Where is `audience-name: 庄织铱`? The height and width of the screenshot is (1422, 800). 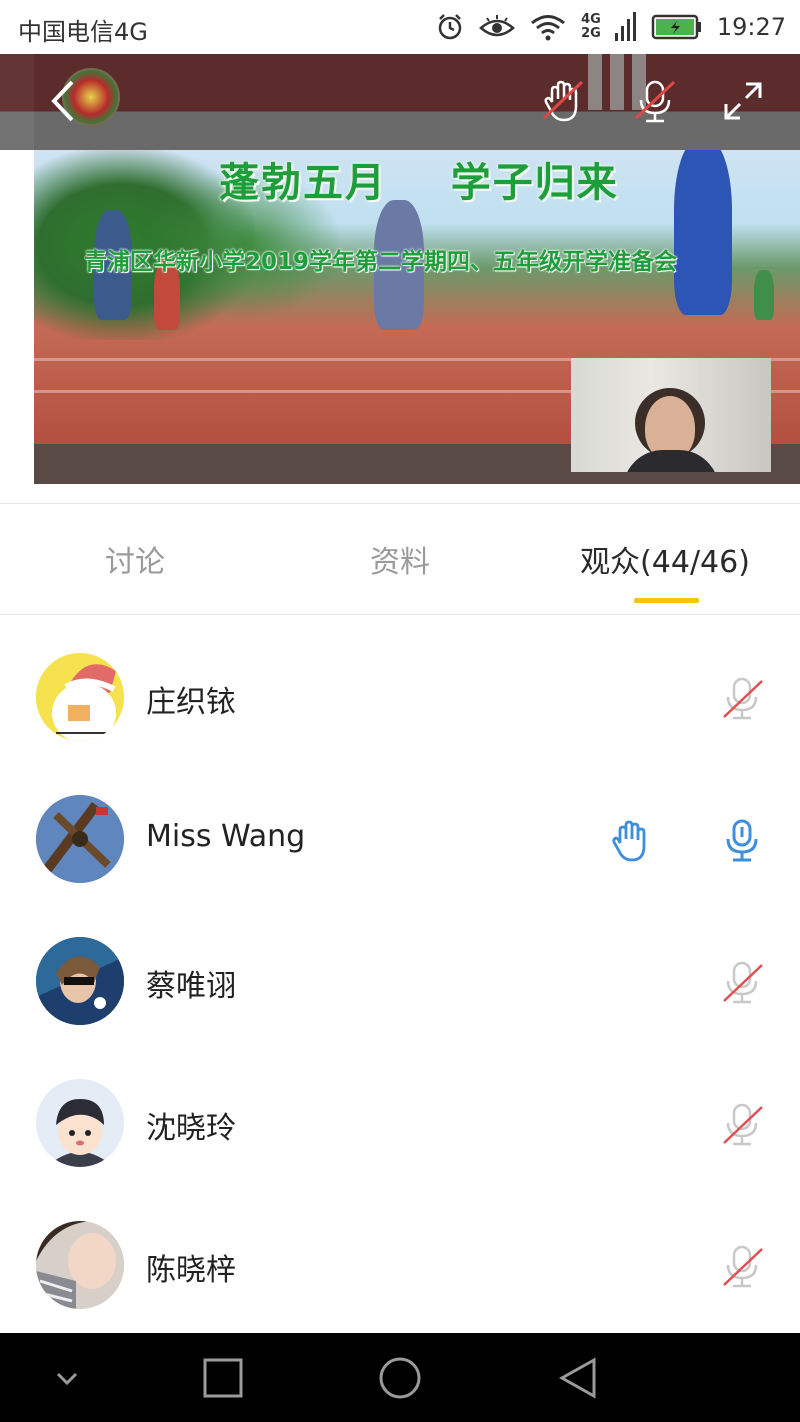 audience-name: 庄织铱 is located at coordinates (191, 702).